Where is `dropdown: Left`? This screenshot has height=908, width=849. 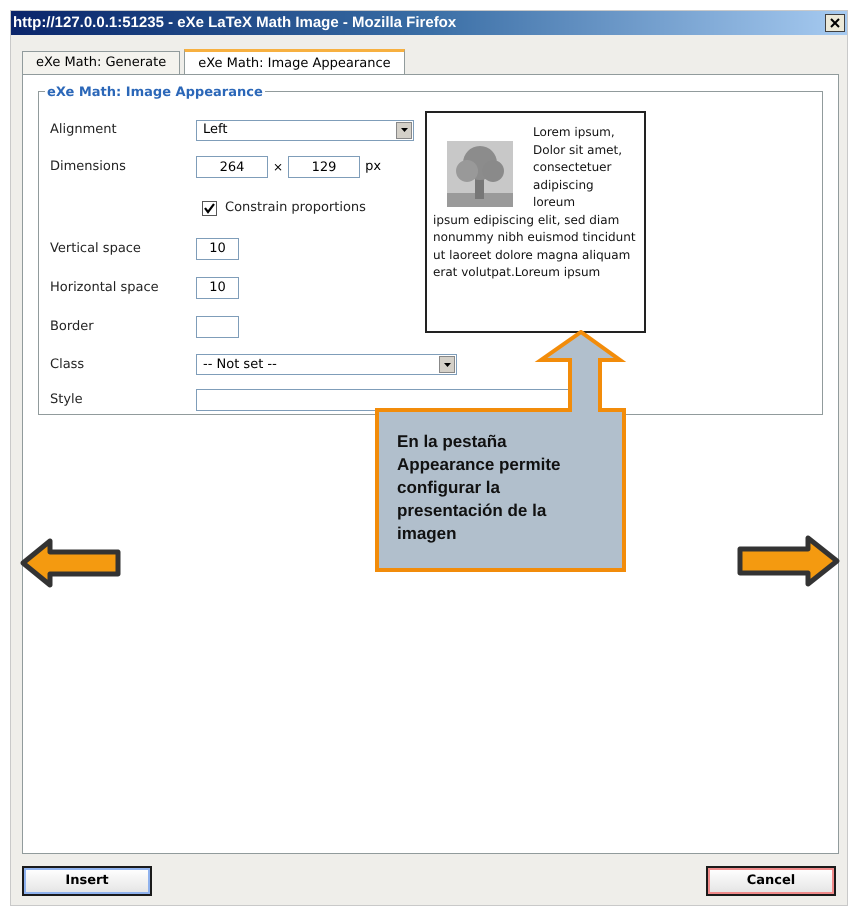 dropdown: Left is located at coordinates (305, 130).